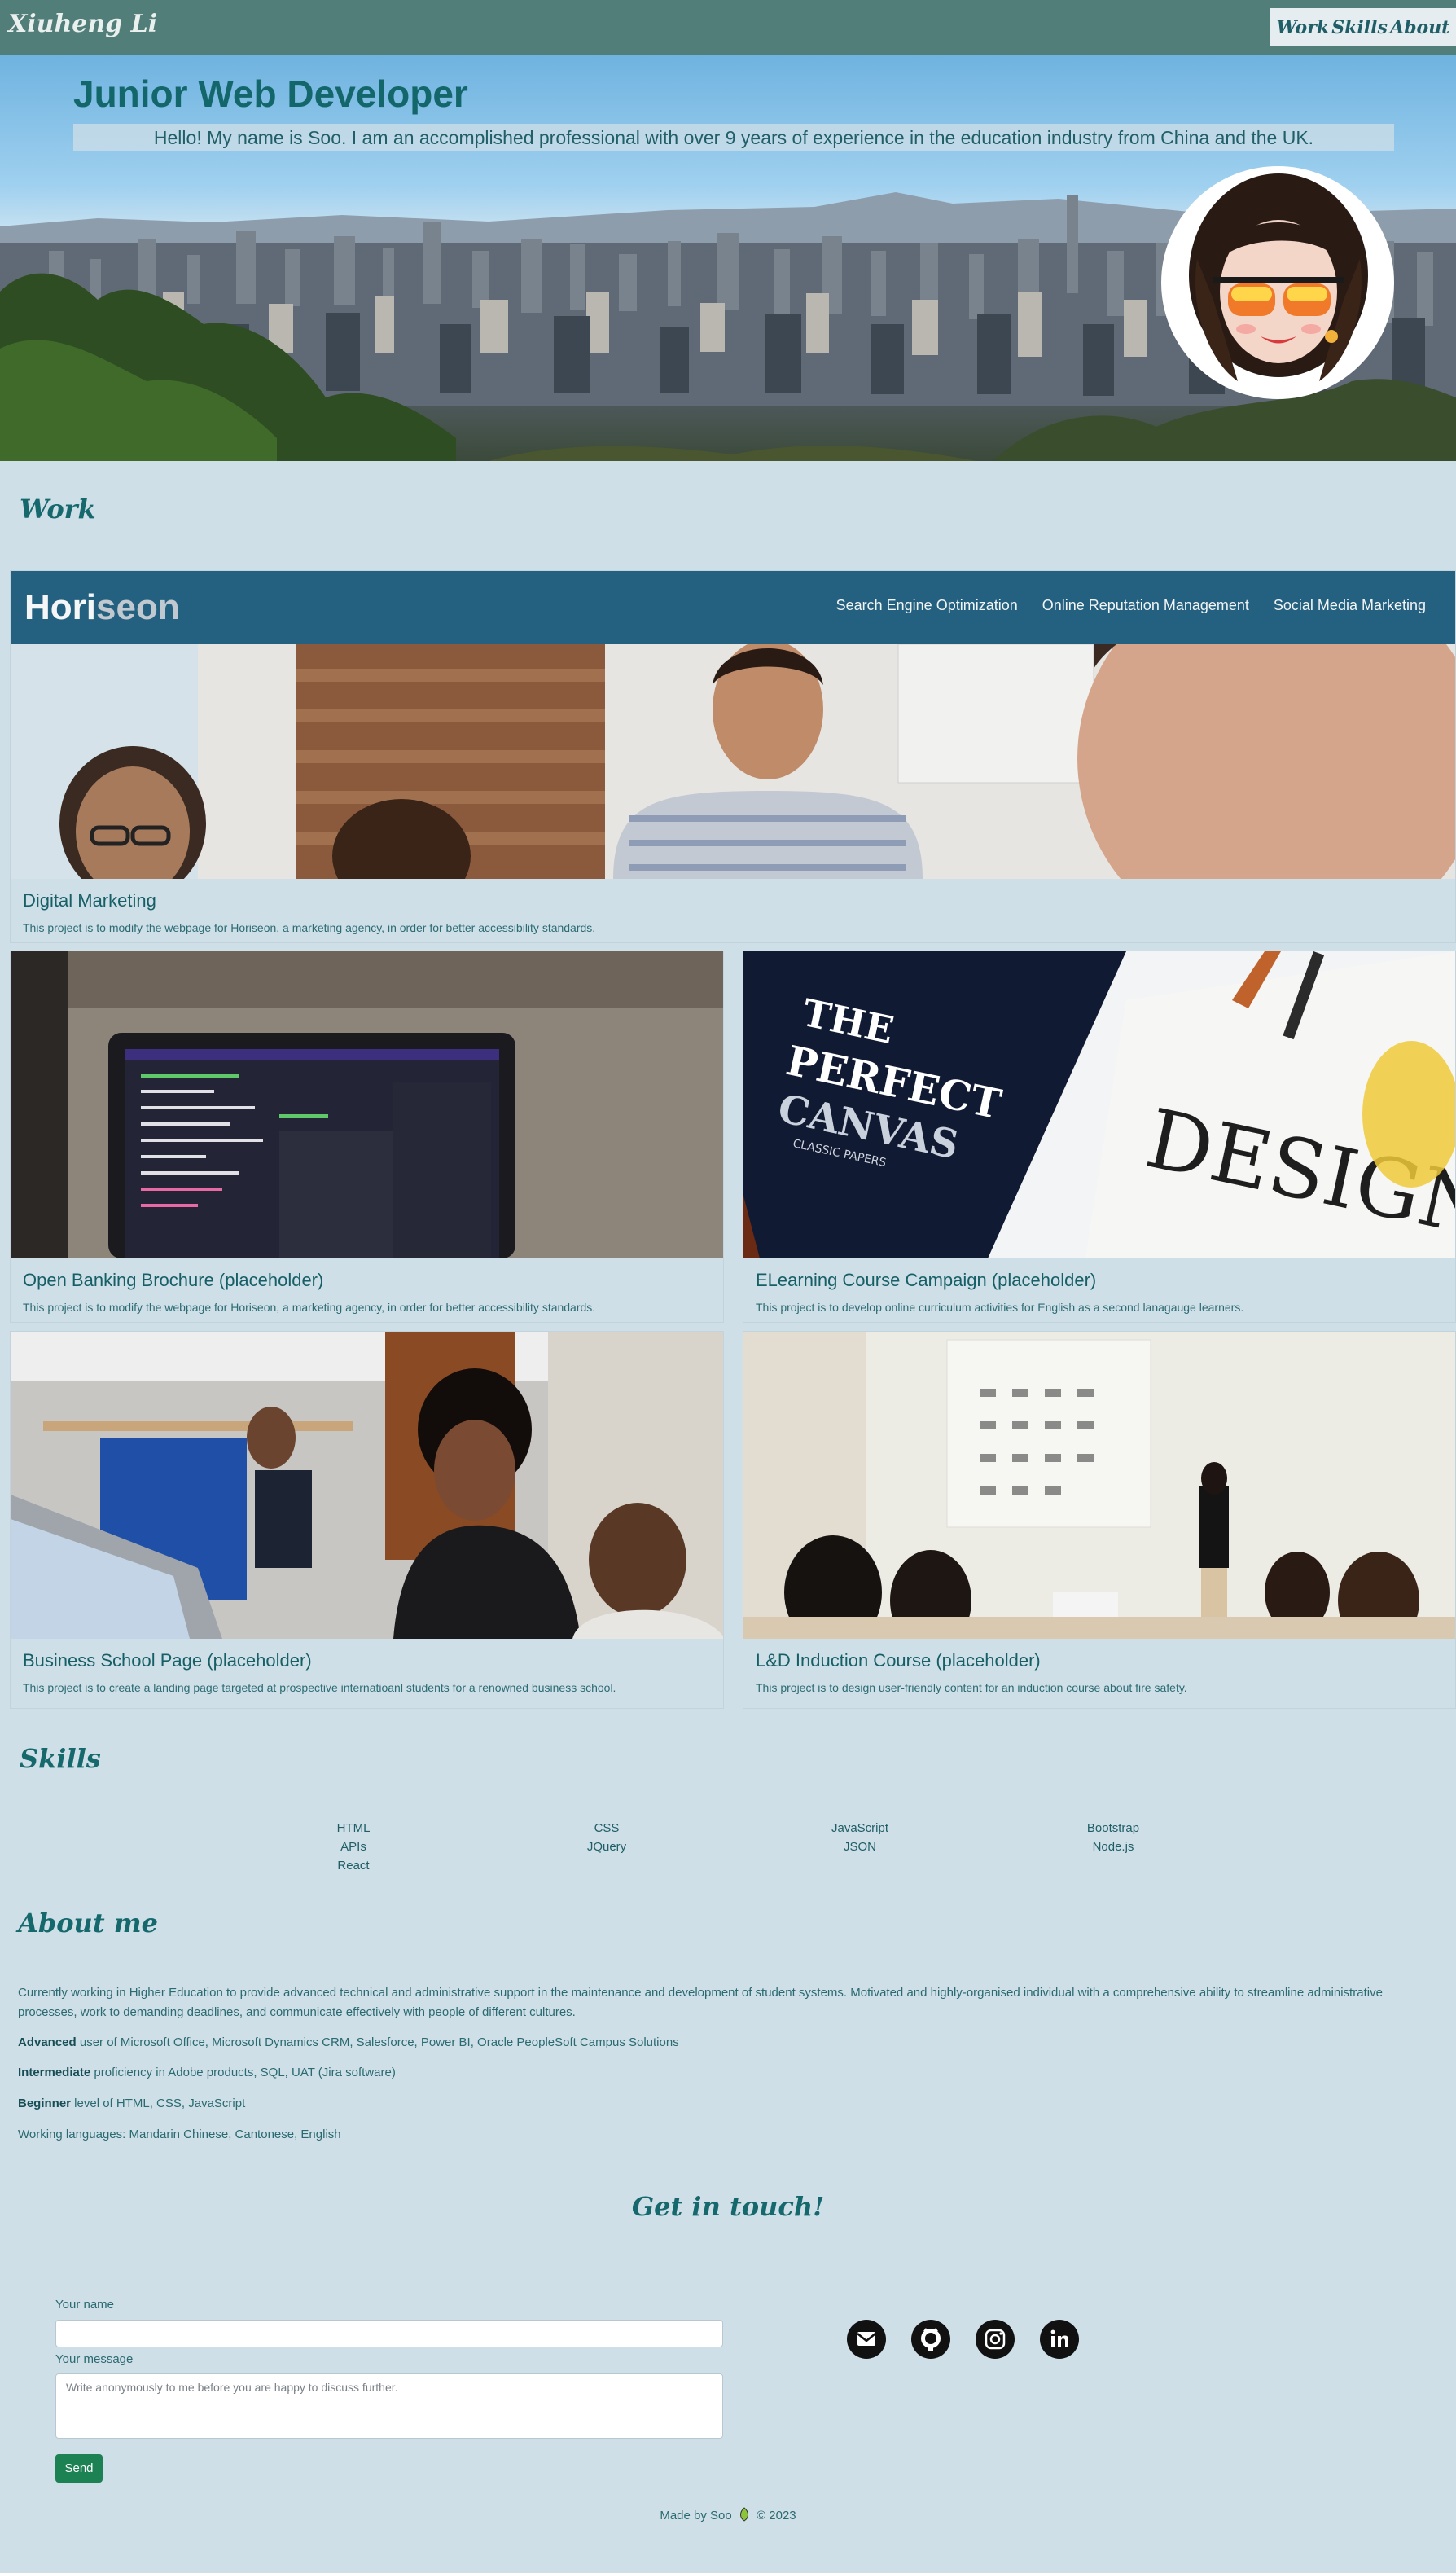  I want to click on project-image-induction, so click(1099, 1485).